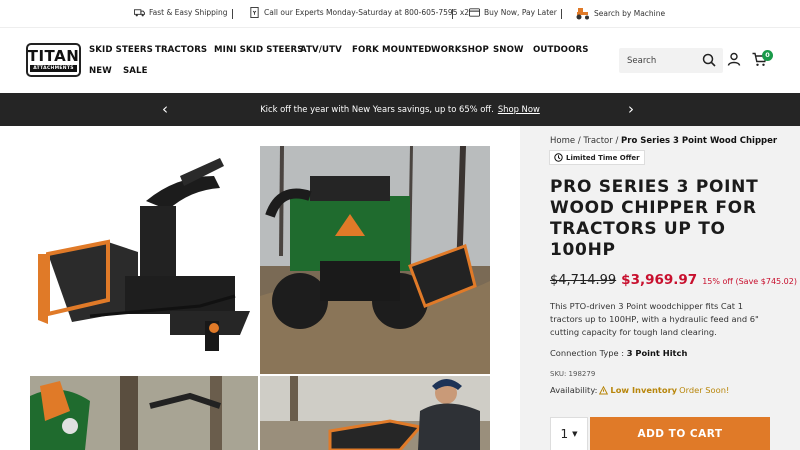 The height and width of the screenshot is (450, 800). What do you see at coordinates (631, 109) in the screenshot?
I see `promo-next-arrow: ›` at bounding box center [631, 109].